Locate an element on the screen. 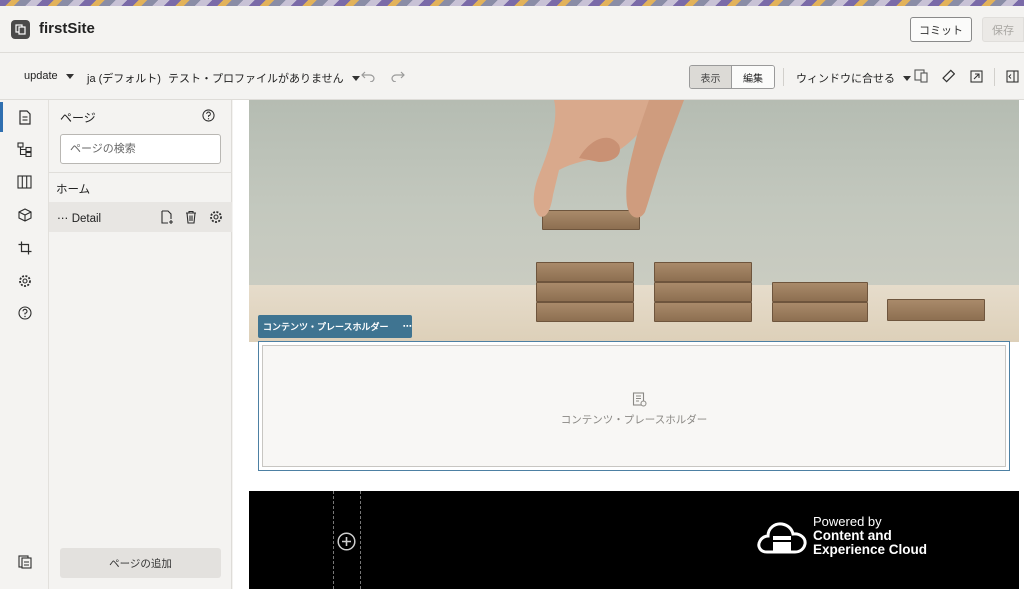  tree-item-home: ホーム is located at coordinates (73, 189).